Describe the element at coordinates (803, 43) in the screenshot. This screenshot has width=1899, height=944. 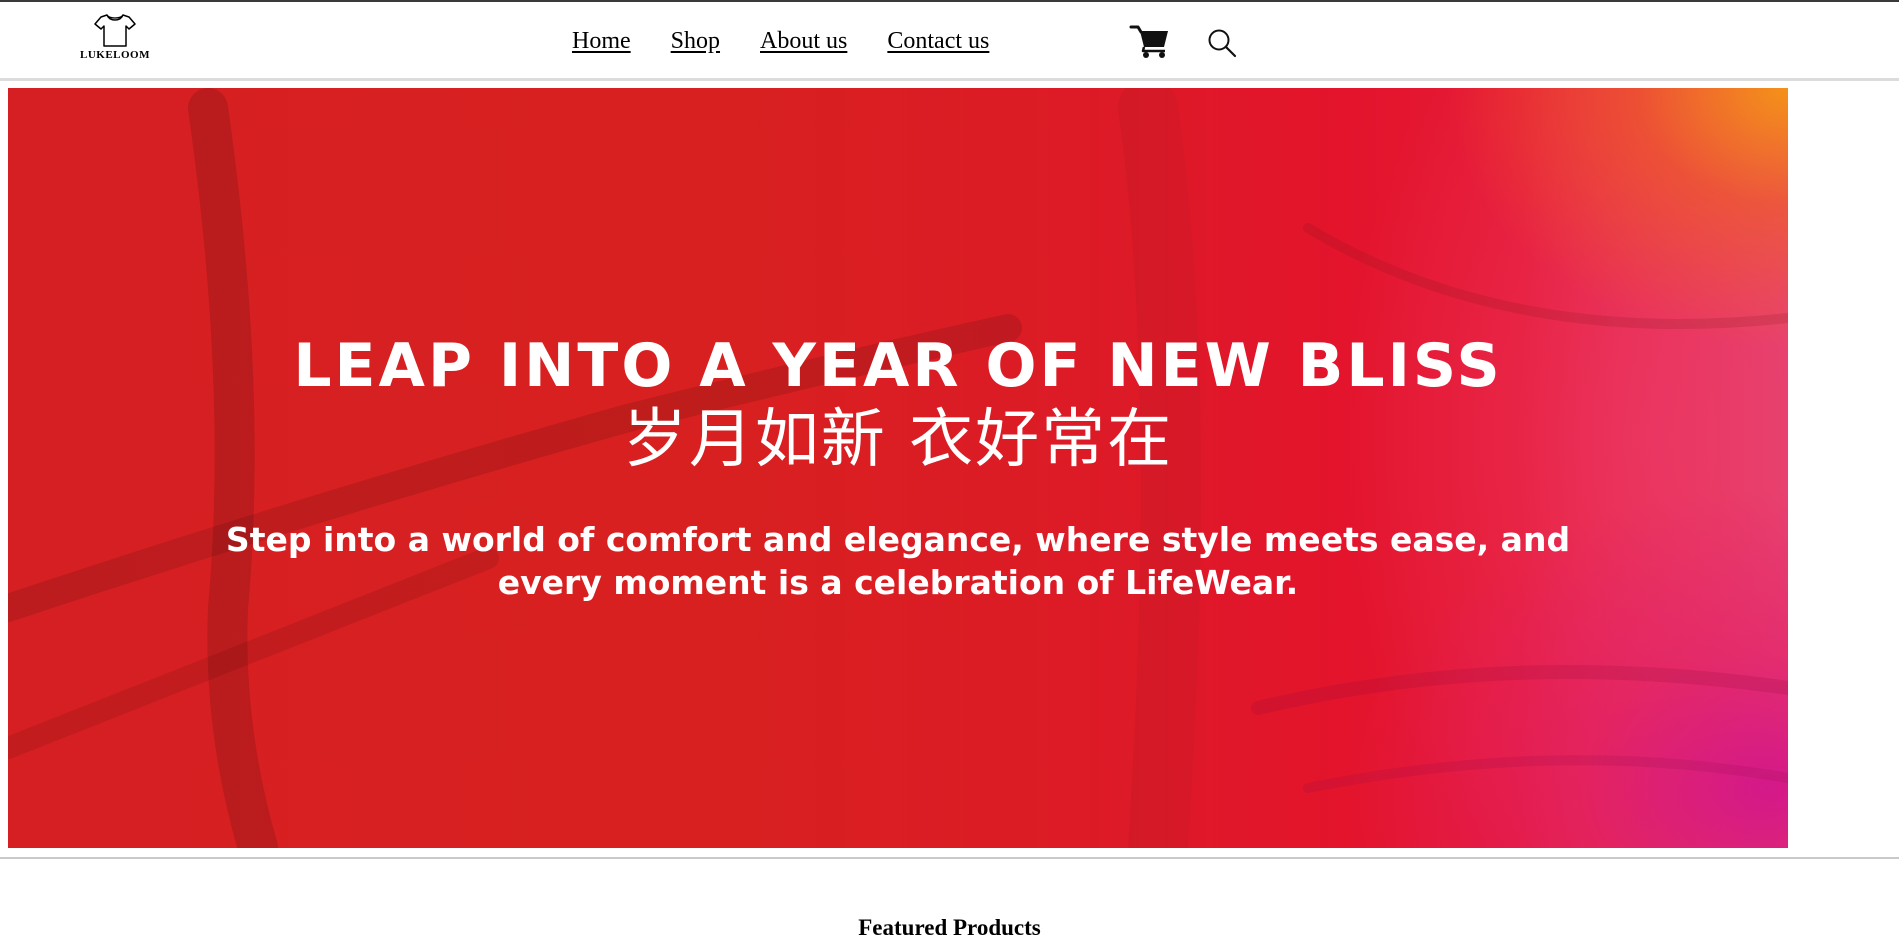
I see `nav-item-about-us: About us` at that location.